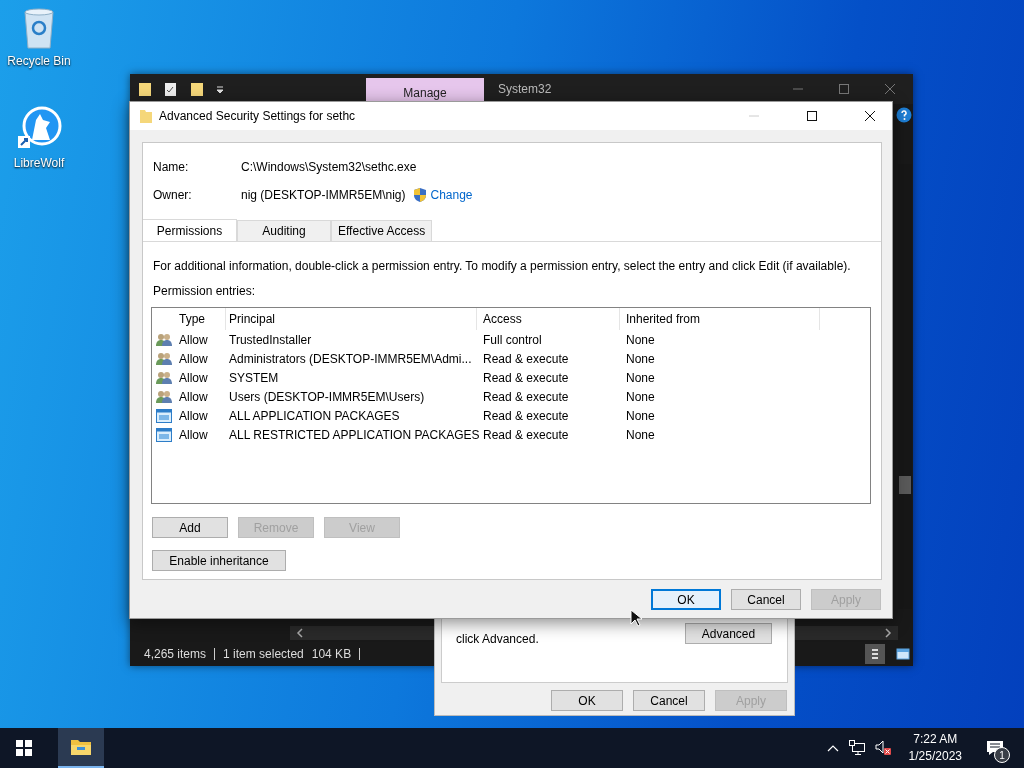 The image size is (1024, 768). I want to click on properties-icon, so click(171, 89).